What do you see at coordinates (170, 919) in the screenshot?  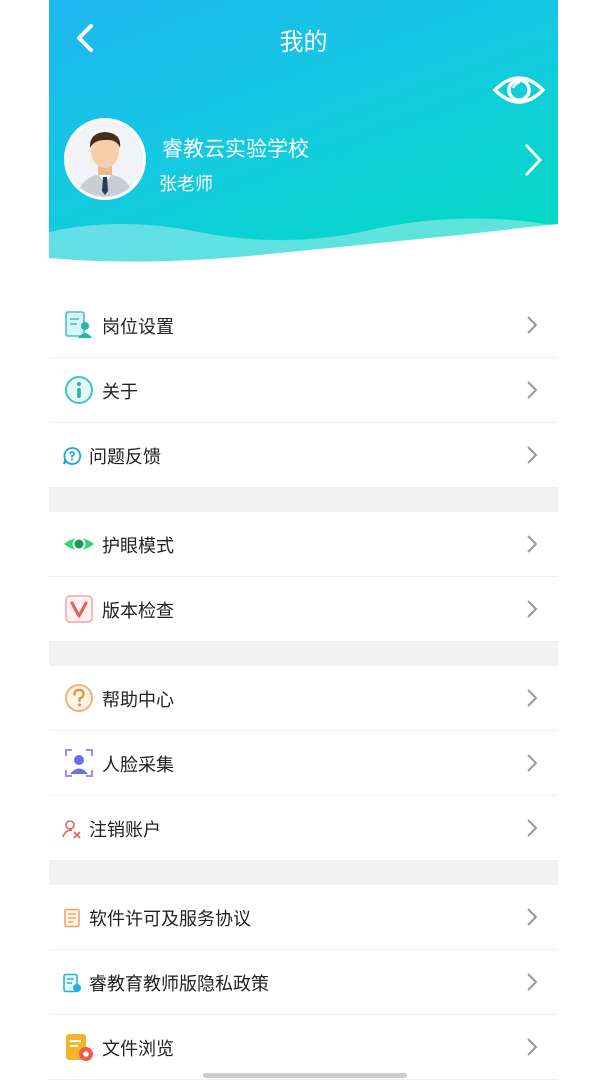 I see `menu-label: 软件许可及服务协议` at bounding box center [170, 919].